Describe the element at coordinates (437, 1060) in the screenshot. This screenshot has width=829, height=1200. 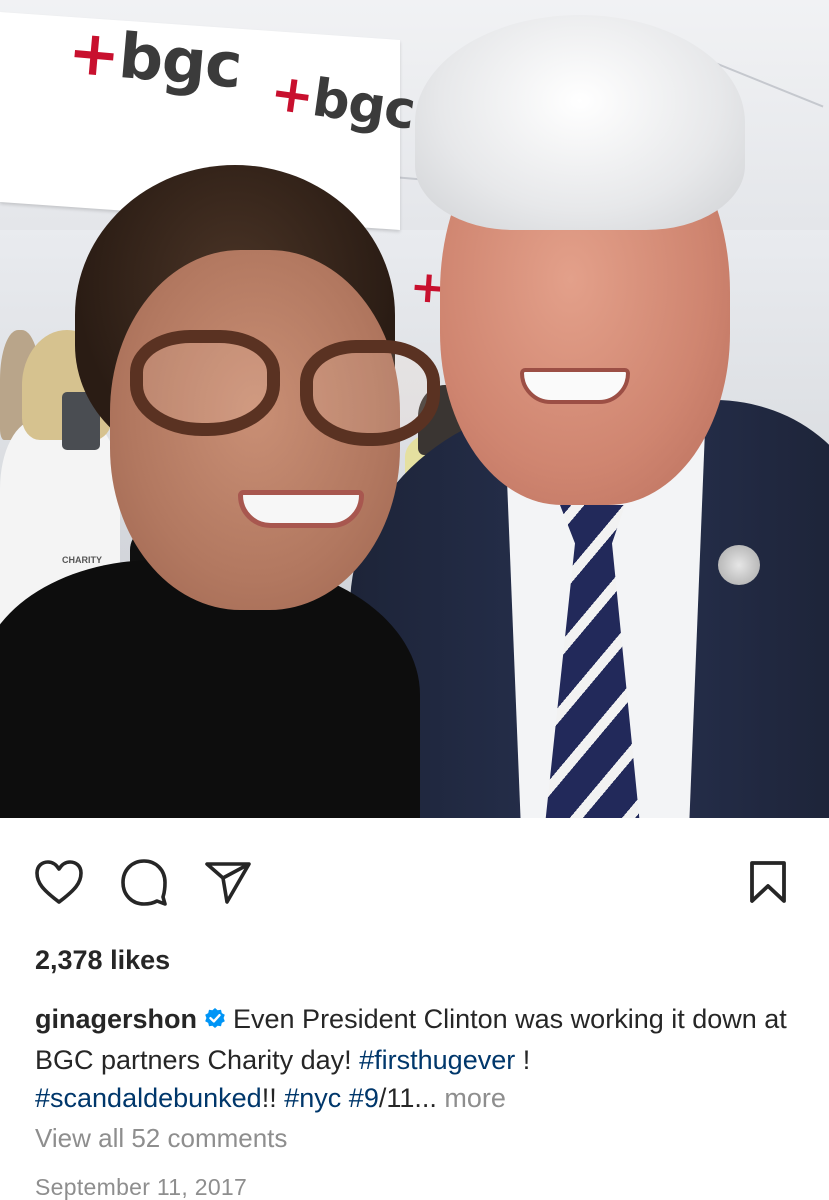
I see `hashtag-link: #firsthugever` at that location.